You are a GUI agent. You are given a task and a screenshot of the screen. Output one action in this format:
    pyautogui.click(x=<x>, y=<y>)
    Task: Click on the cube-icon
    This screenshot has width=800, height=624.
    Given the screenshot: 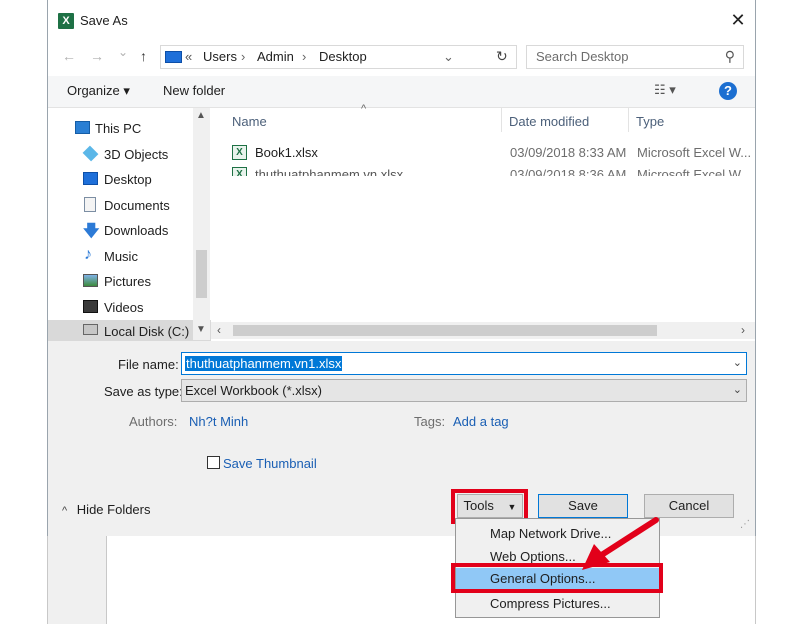 What is the action you would take?
    pyautogui.click(x=90, y=153)
    